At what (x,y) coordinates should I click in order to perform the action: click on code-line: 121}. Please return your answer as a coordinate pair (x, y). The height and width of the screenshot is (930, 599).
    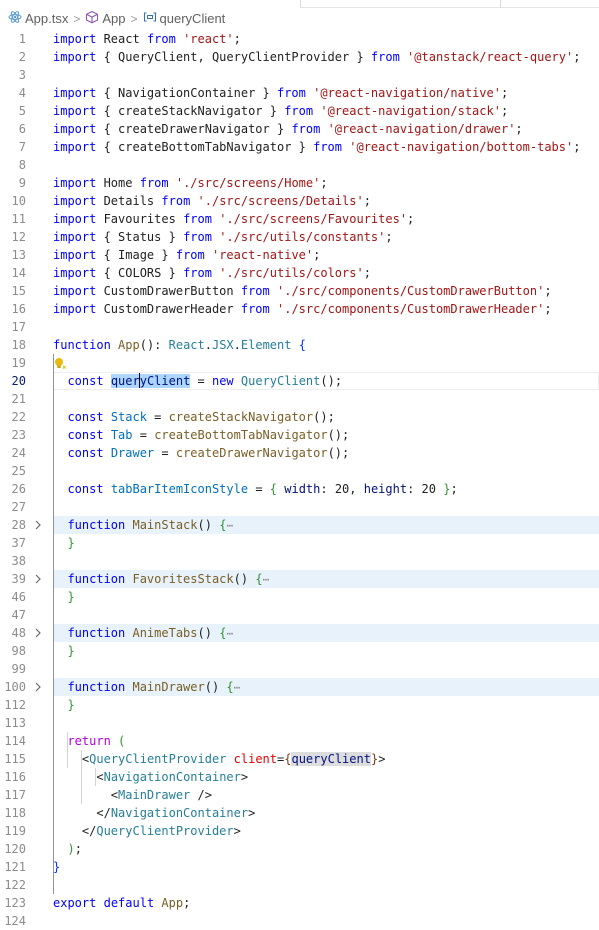
    Looking at the image, I should click on (299, 867).